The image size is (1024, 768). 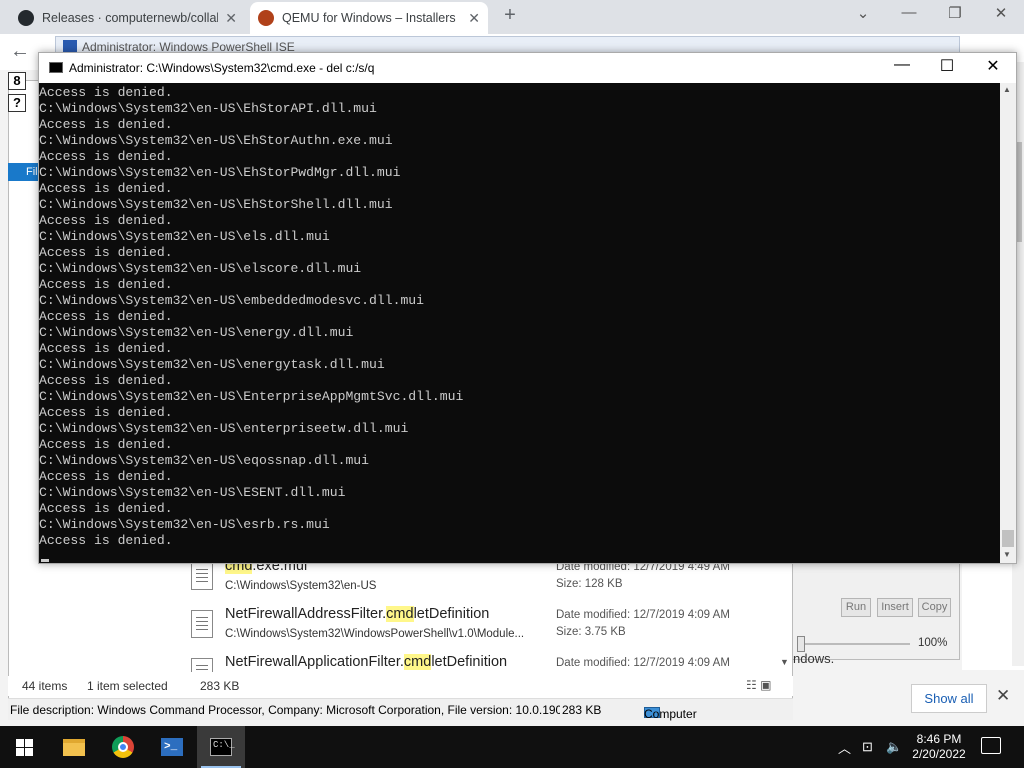 What do you see at coordinates (933, 643) in the screenshot?
I see `zoom-level: 100%` at bounding box center [933, 643].